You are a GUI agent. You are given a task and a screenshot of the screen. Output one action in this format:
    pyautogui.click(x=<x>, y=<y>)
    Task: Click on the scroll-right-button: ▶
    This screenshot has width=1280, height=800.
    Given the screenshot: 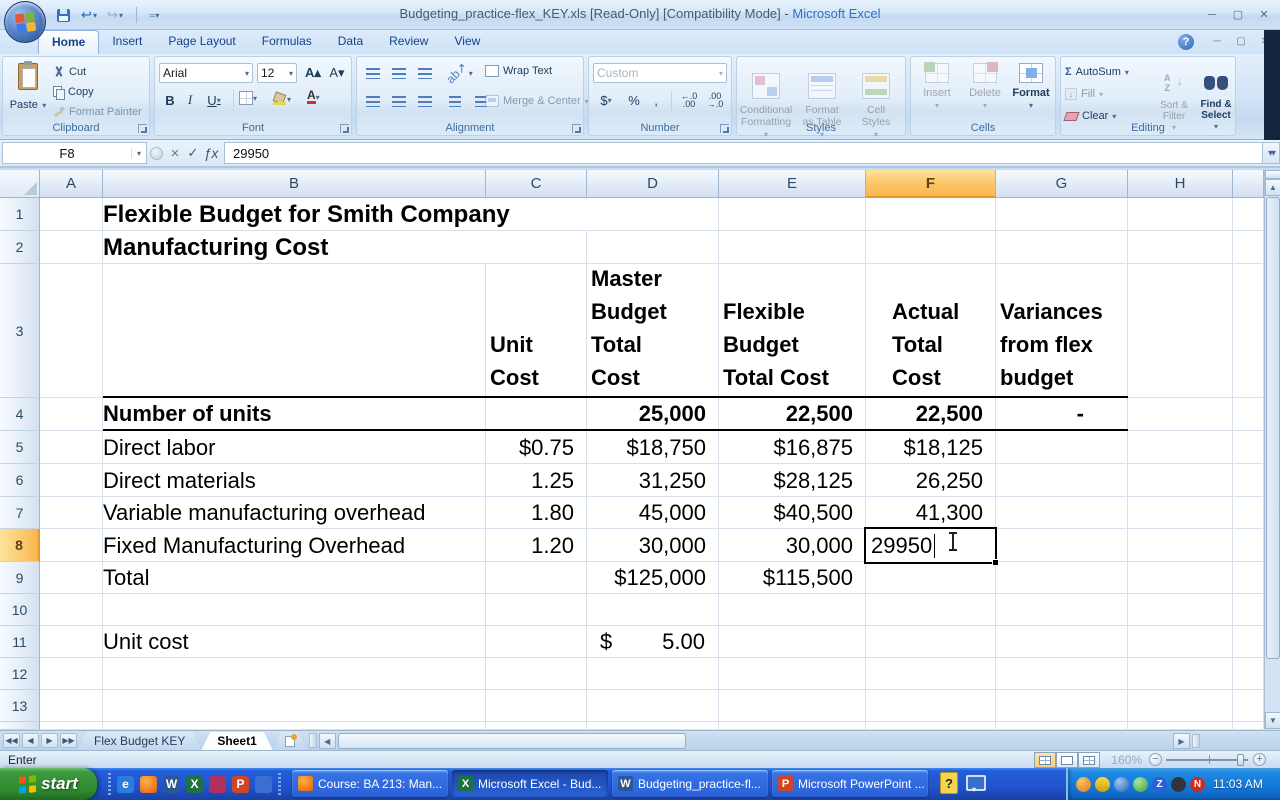 What is the action you would take?
    pyautogui.click(x=1181, y=741)
    